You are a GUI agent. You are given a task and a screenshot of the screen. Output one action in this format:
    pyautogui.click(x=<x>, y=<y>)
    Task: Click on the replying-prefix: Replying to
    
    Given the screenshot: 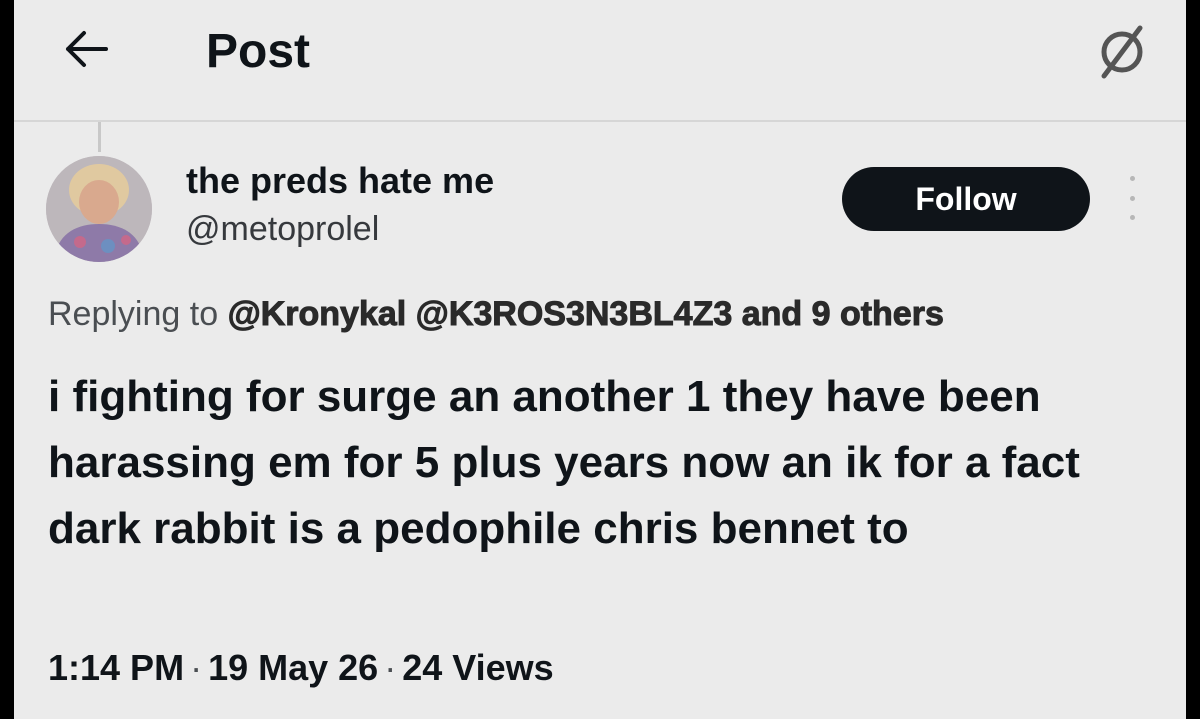 What is the action you would take?
    pyautogui.click(x=133, y=314)
    